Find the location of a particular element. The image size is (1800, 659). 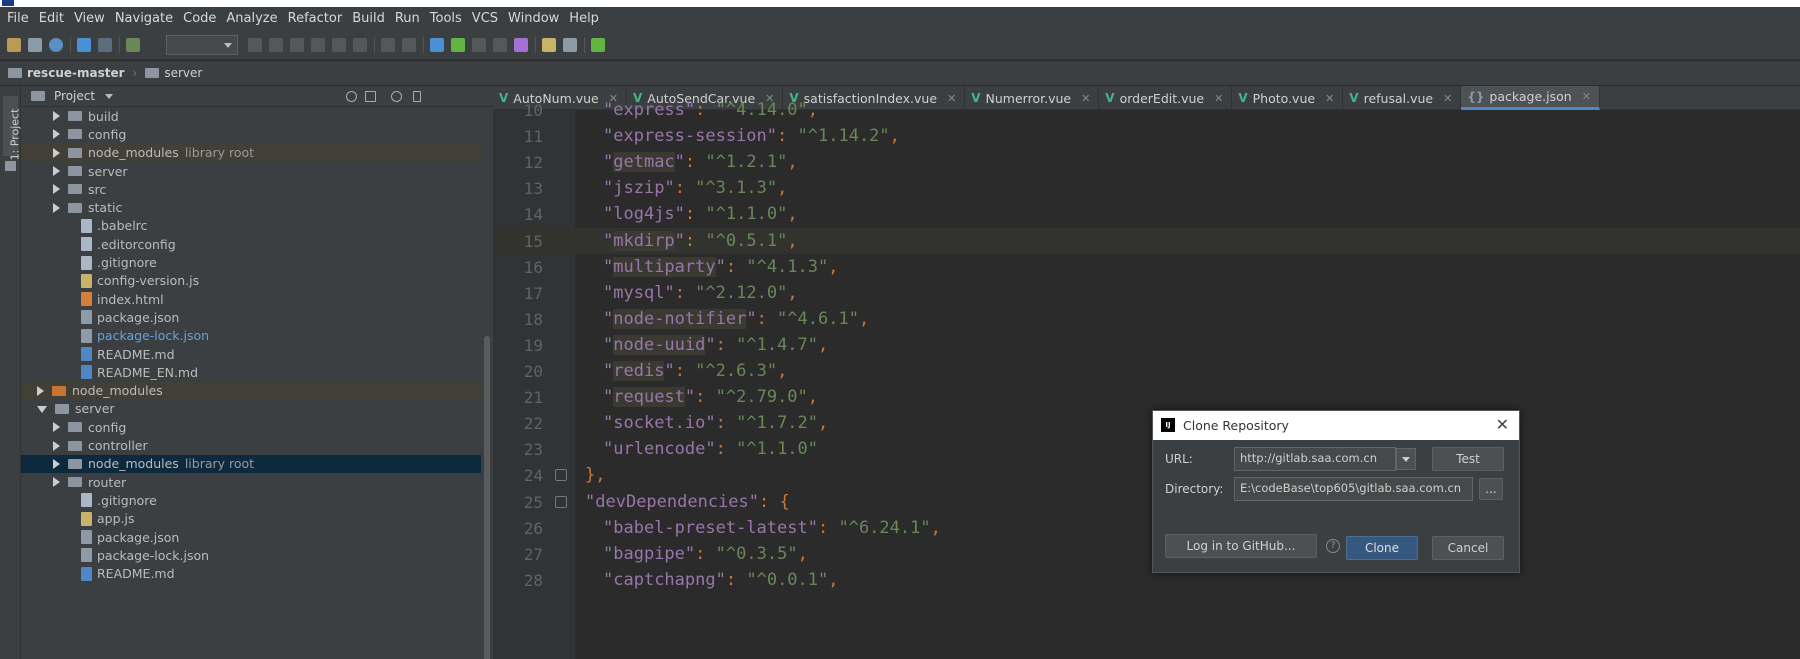

menu-file: File is located at coordinates (18, 18).